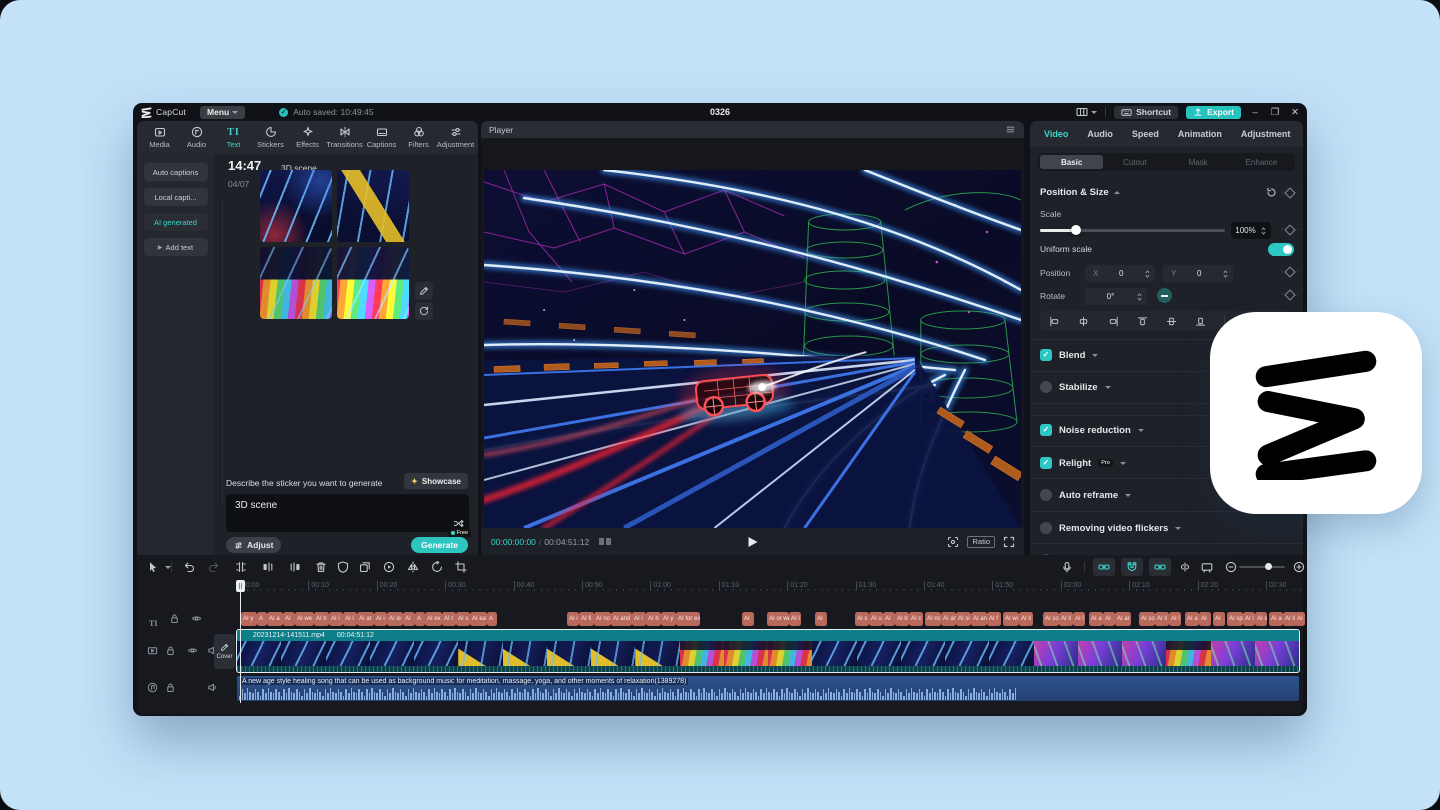 This screenshot has width=1440, height=810. What do you see at coordinates (336, 619) in the screenshot?
I see `caption-clip: AI i` at bounding box center [336, 619].